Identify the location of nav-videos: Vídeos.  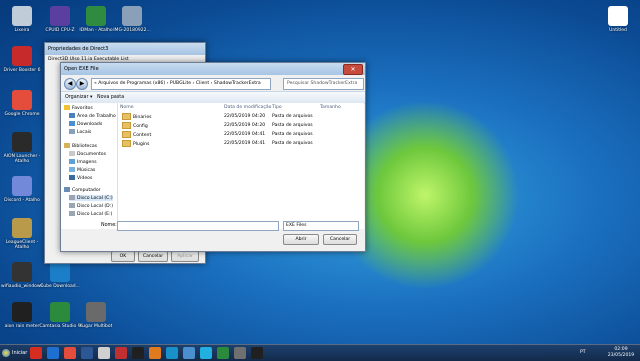
(80, 178).